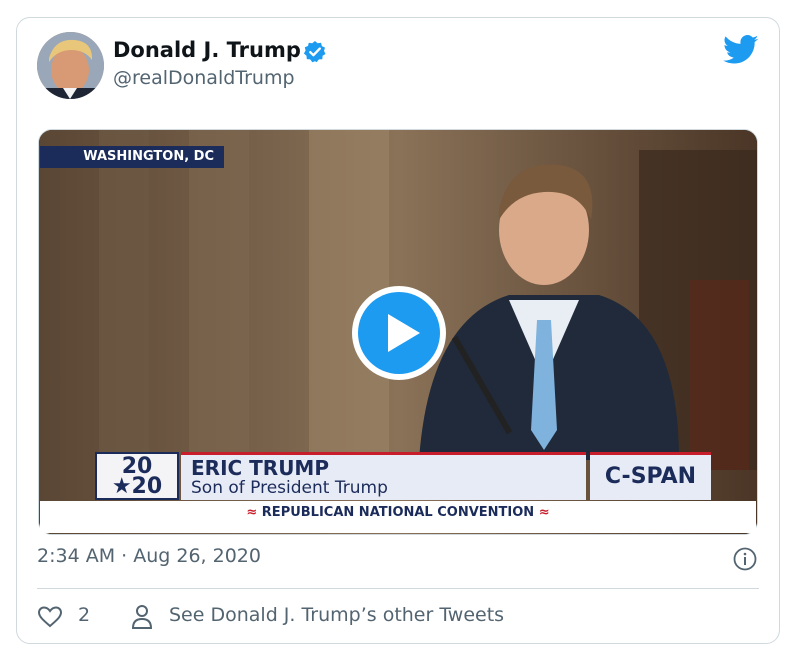  Describe the element at coordinates (149, 556) in the screenshot. I see `tweet-timestamp: 2:34 AM · Aug 26, 2020` at that location.